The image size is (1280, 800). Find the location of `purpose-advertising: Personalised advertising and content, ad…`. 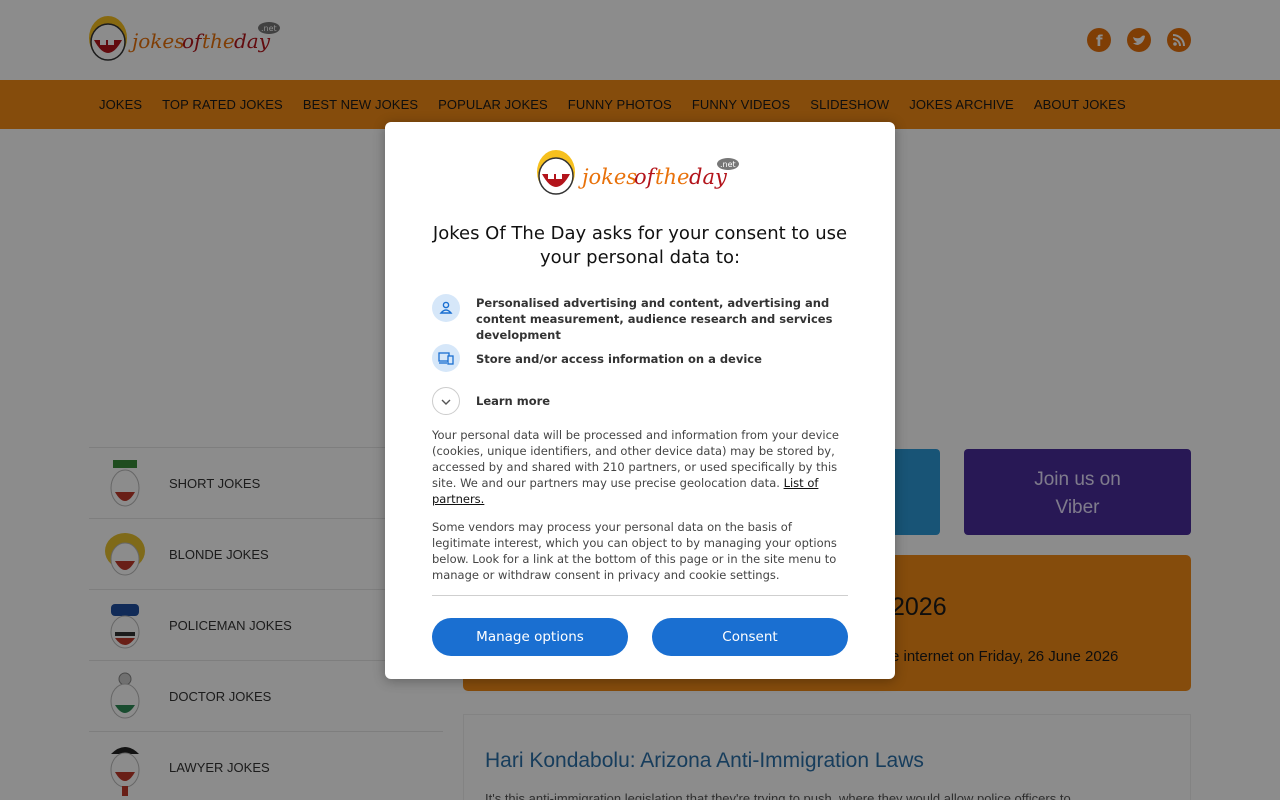

purpose-advertising: Personalised advertising and content, ad… is located at coordinates (642, 318).